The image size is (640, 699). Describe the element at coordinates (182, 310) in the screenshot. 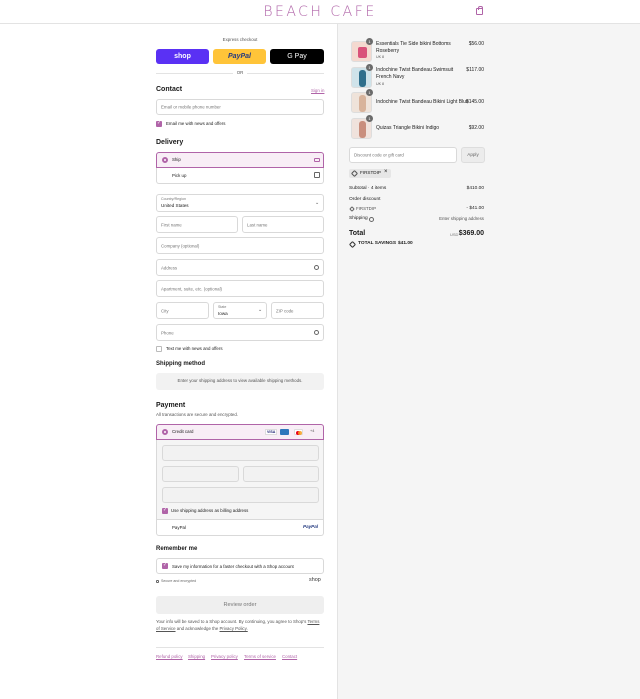

I see `city-field: City` at that location.